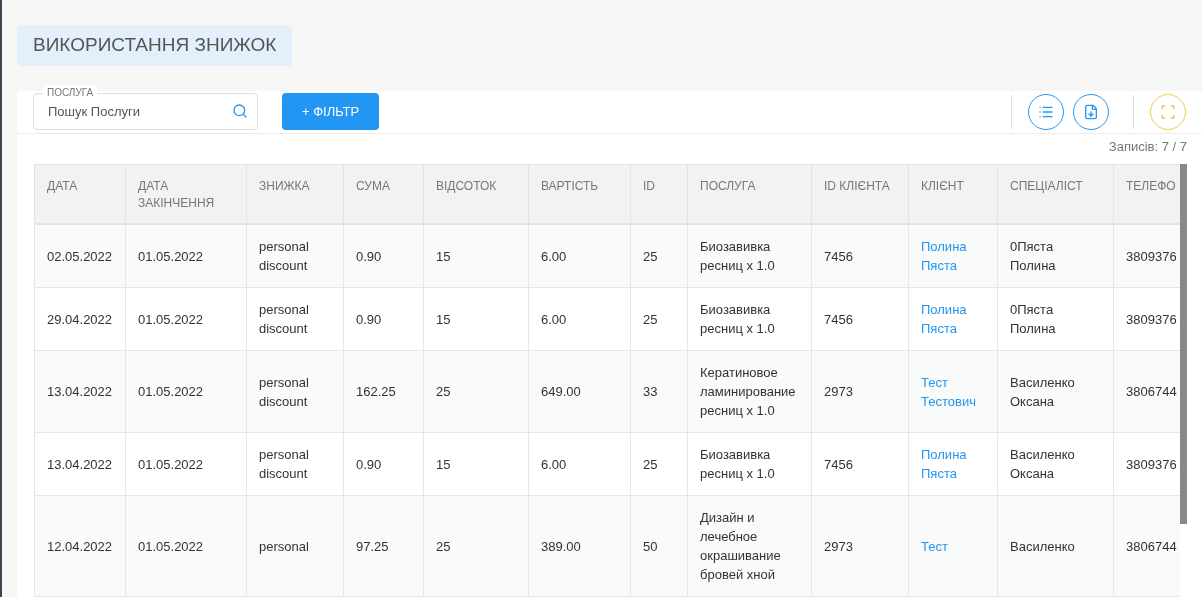 The height and width of the screenshot is (597, 1202). Describe the element at coordinates (650, 391) in the screenshot. I see `table-cell: 33` at that location.